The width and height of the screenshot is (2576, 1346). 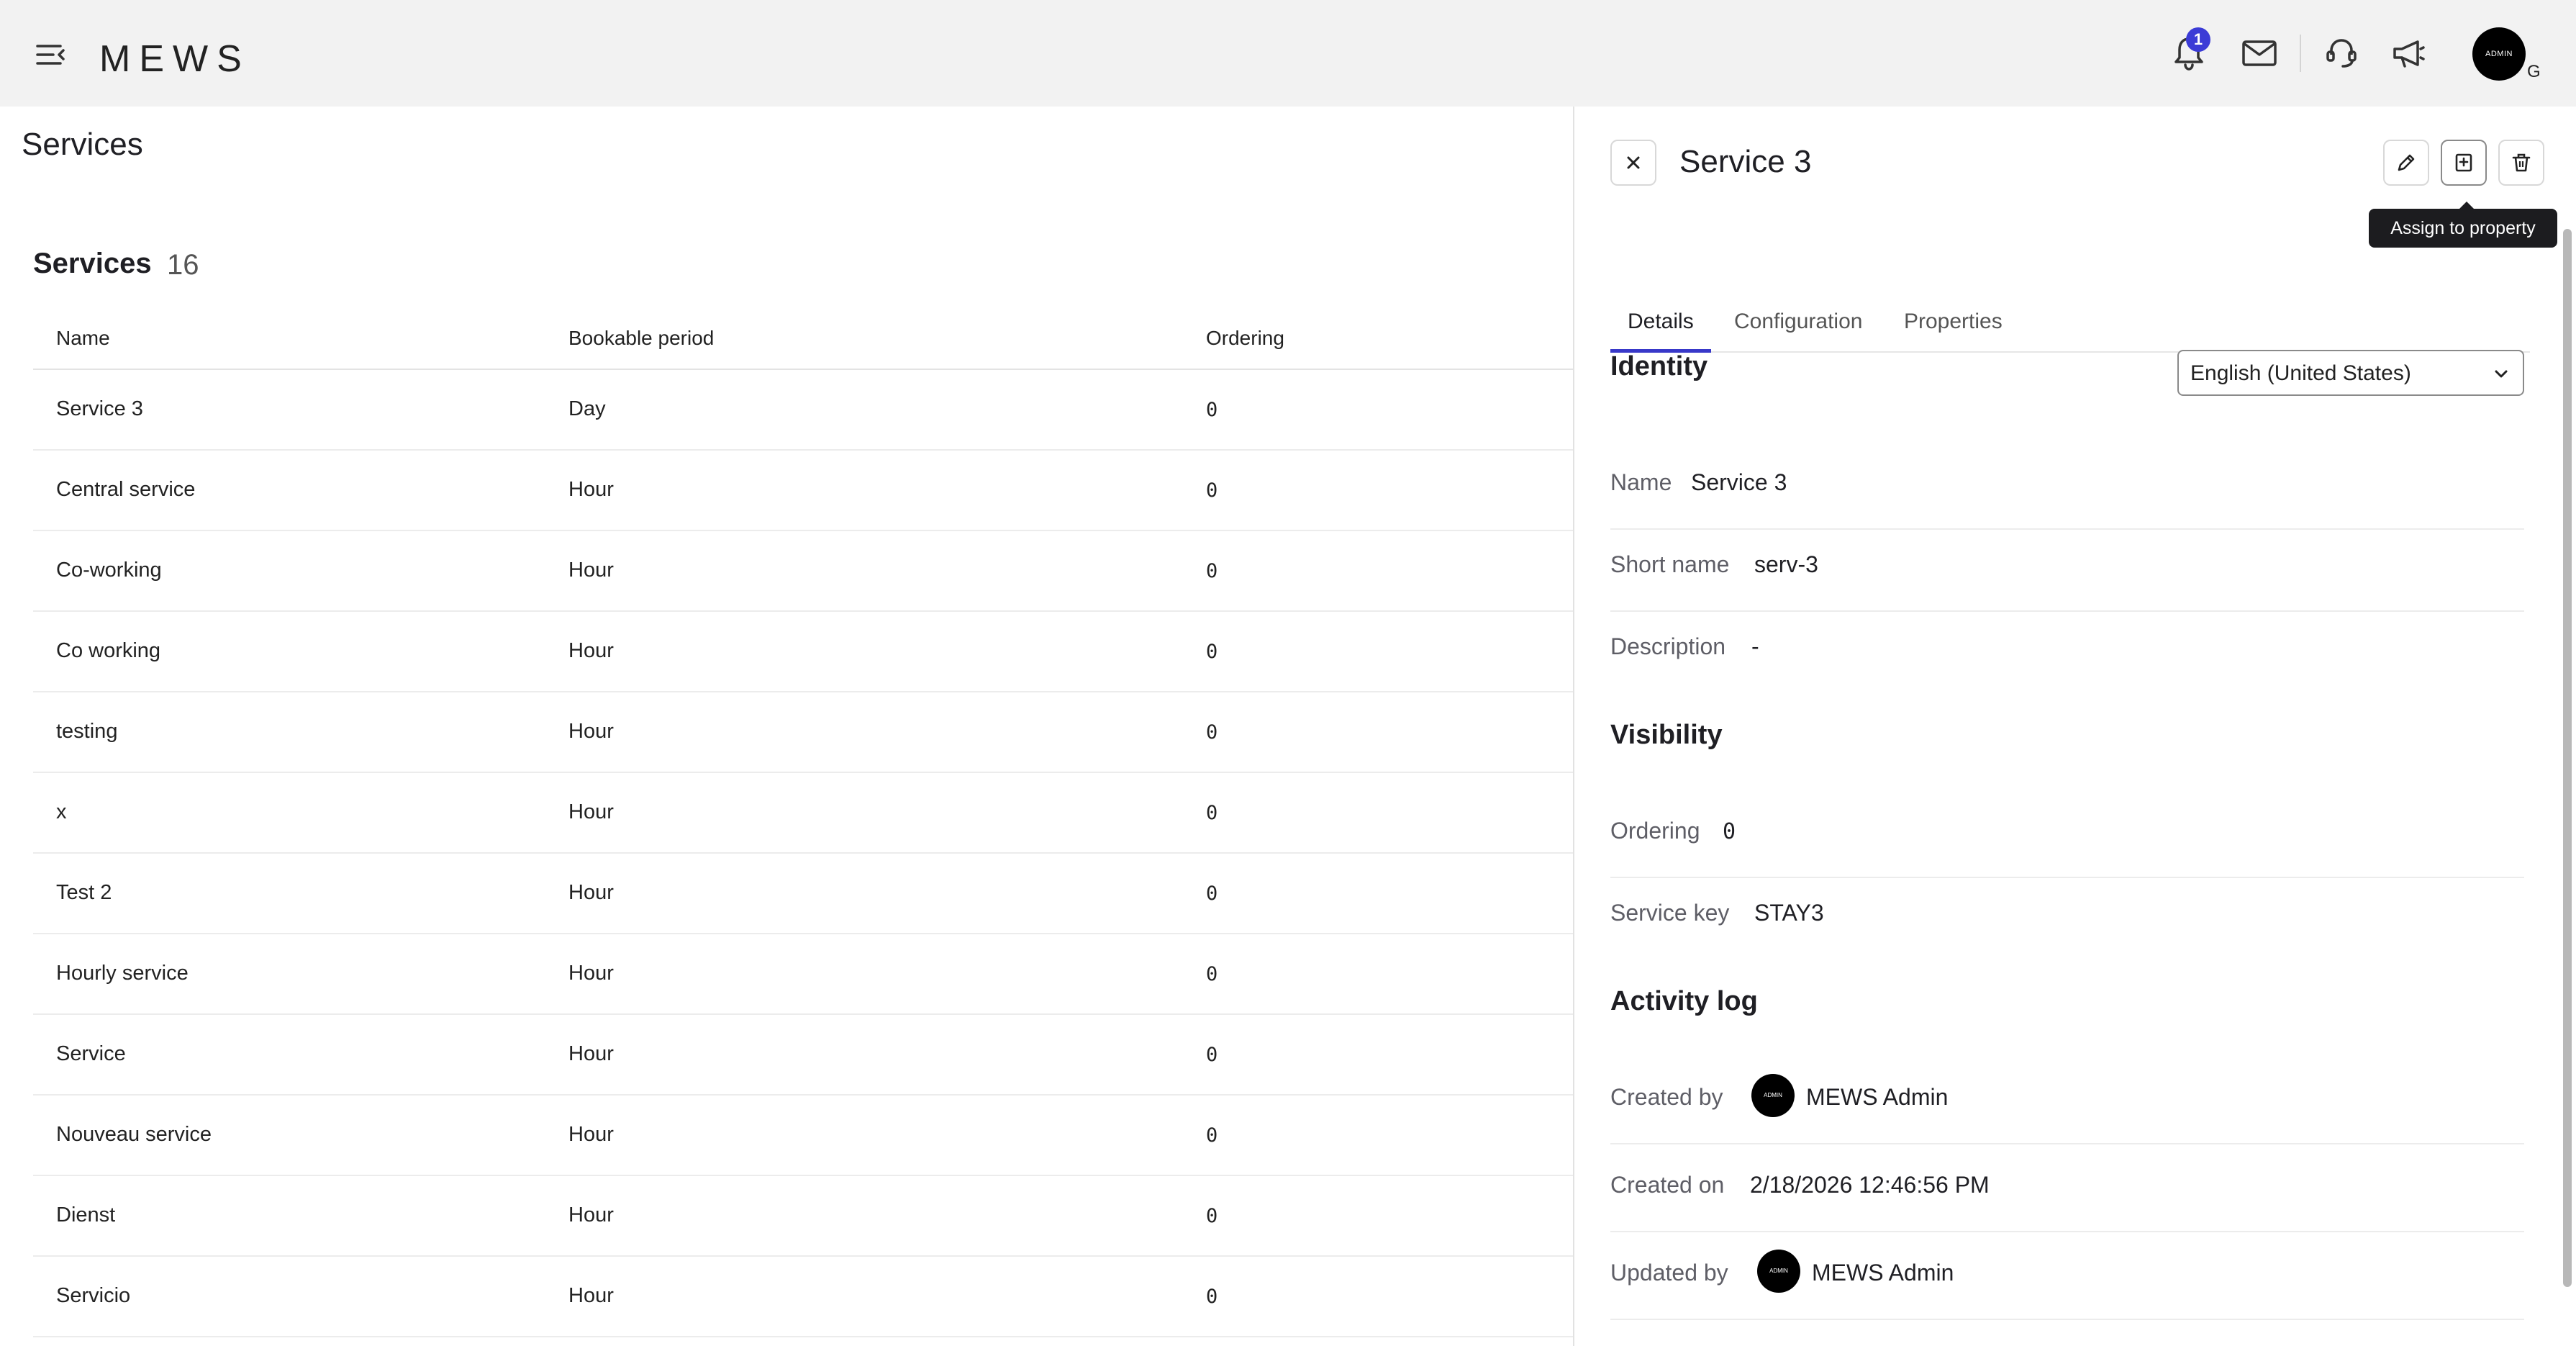 I want to click on created-by-label: Created by, so click(x=1666, y=1097).